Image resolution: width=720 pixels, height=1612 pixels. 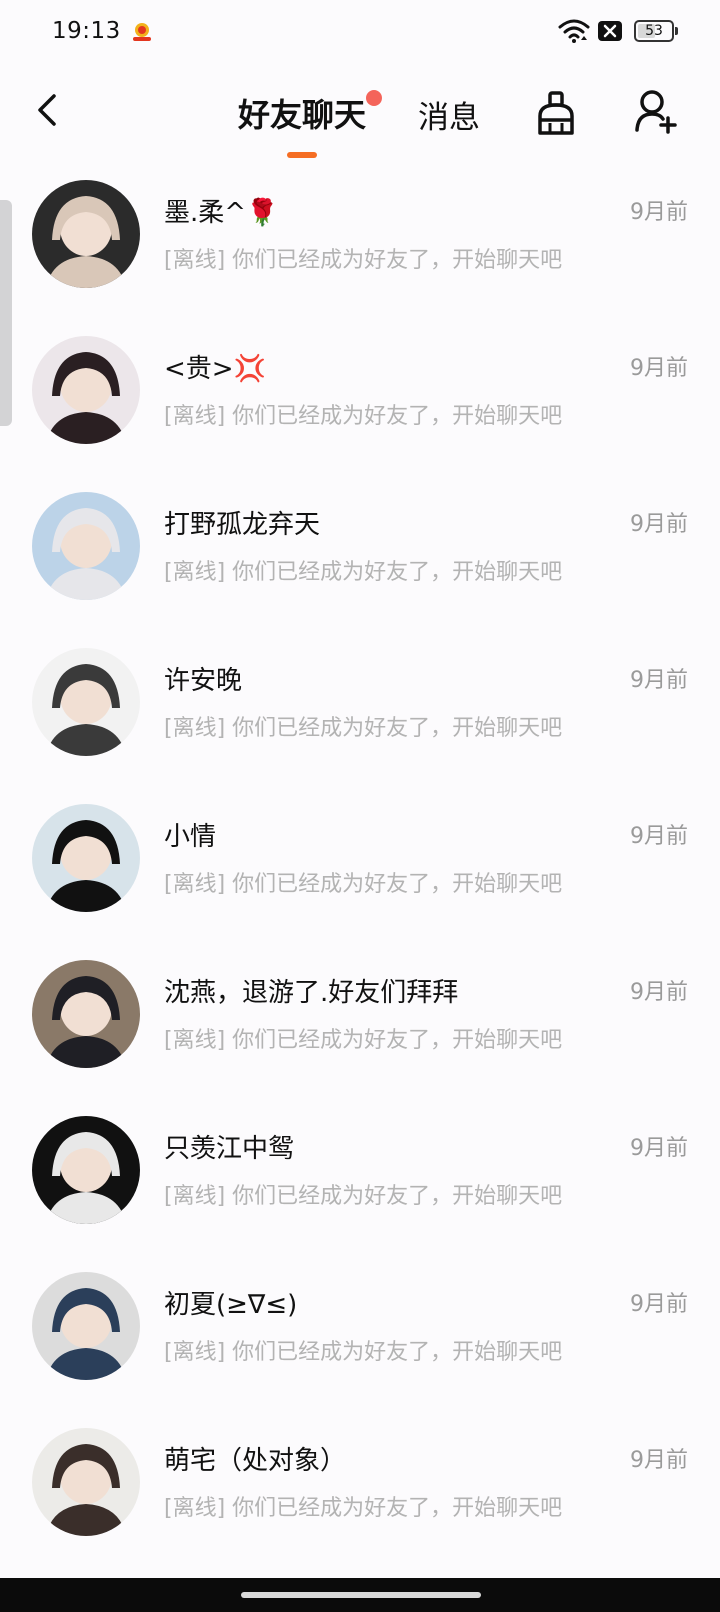 What do you see at coordinates (231, 1305) in the screenshot?
I see `chat-contact-name: 初夏(≥∇≤)` at bounding box center [231, 1305].